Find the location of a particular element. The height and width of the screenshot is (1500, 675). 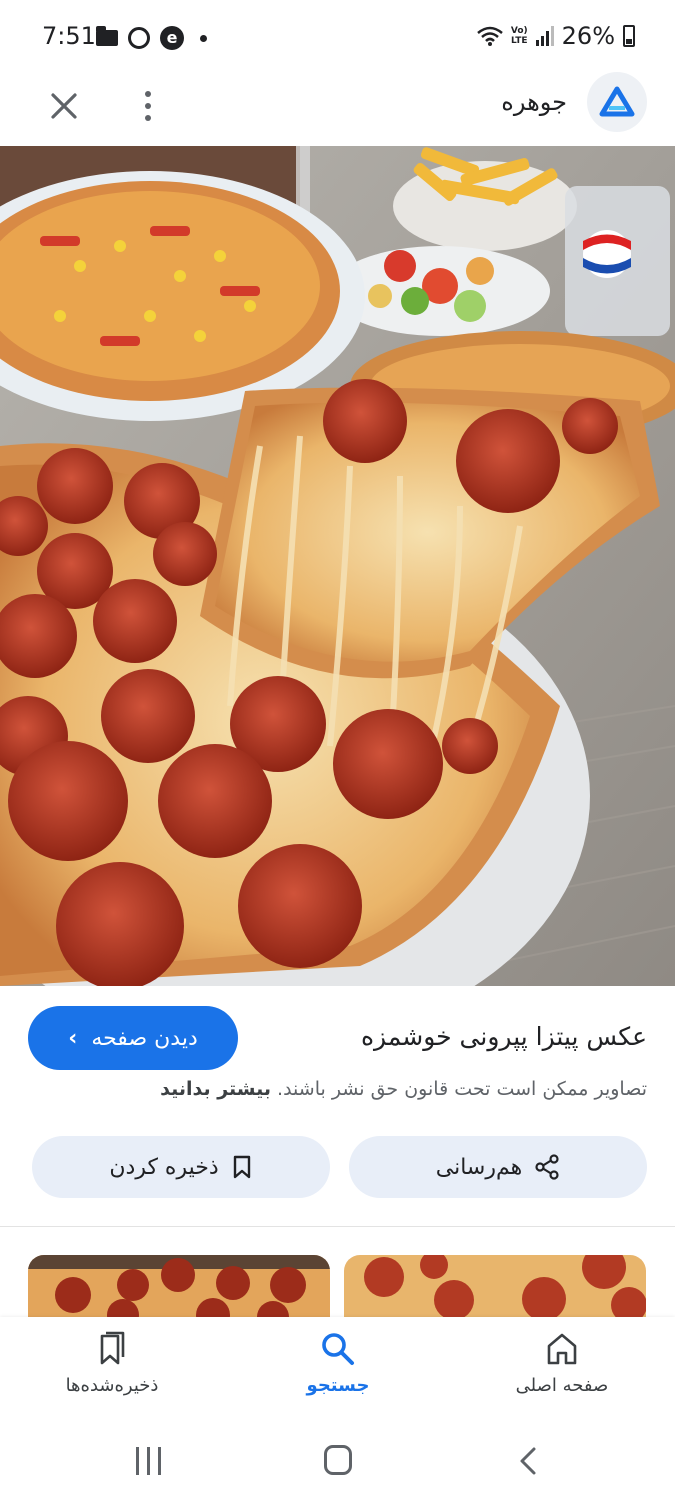

signal-icon is located at coordinates (544, 36).